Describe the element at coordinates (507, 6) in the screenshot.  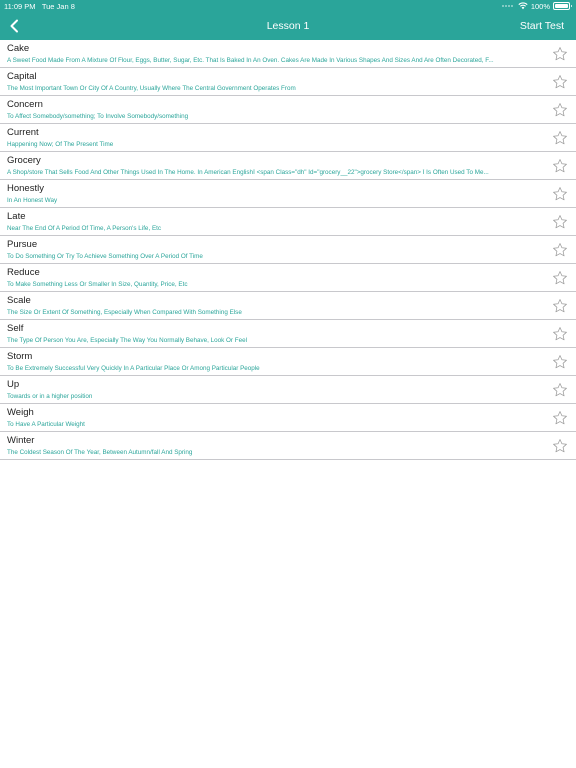
I see `cellular-dots-icon` at that location.